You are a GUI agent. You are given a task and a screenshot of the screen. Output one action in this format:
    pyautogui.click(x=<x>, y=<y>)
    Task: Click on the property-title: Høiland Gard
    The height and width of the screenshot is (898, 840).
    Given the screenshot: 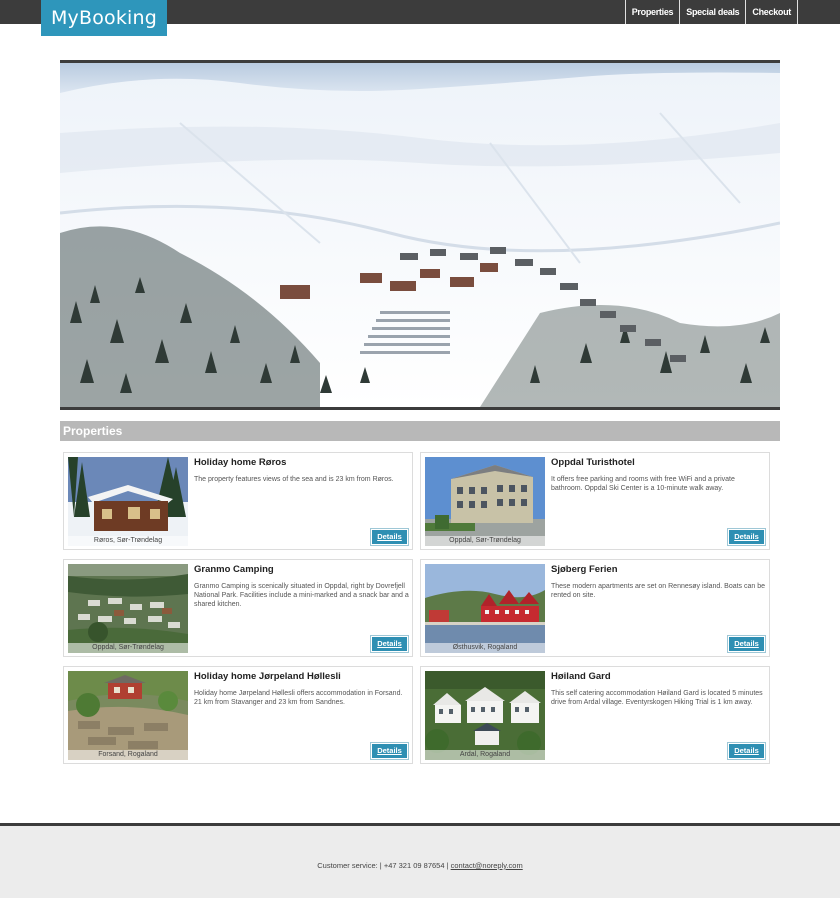 What is the action you would take?
    pyautogui.click(x=581, y=676)
    